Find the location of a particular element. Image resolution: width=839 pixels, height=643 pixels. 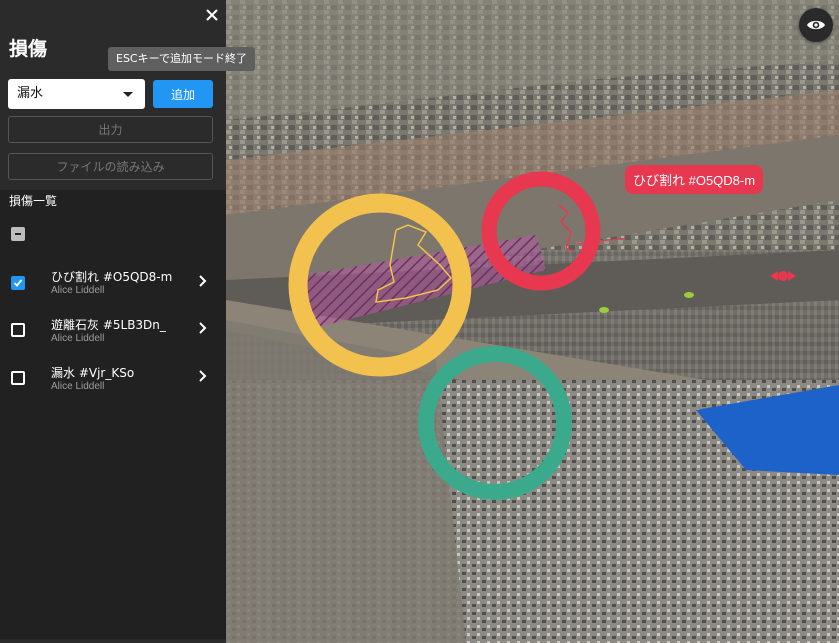

panel-title: 損傷 is located at coordinates (28, 49).